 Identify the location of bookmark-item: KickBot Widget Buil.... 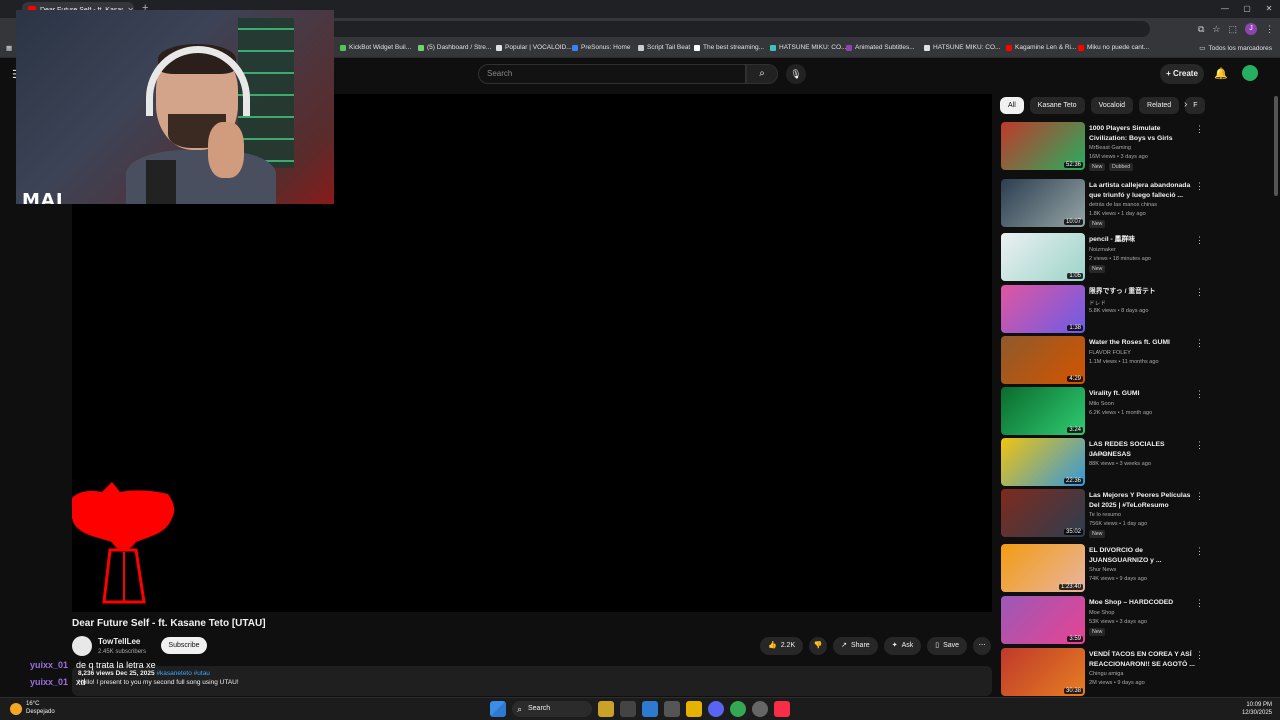
(375, 47).